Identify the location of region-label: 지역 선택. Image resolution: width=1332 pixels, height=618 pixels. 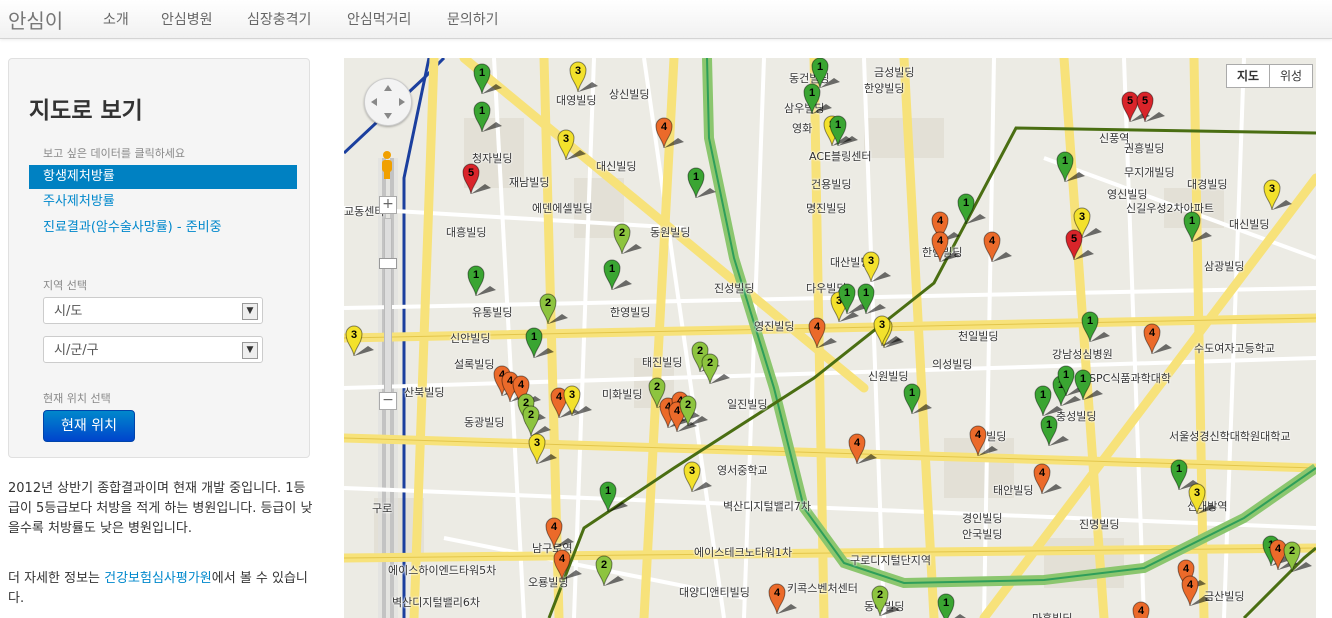
(65, 285).